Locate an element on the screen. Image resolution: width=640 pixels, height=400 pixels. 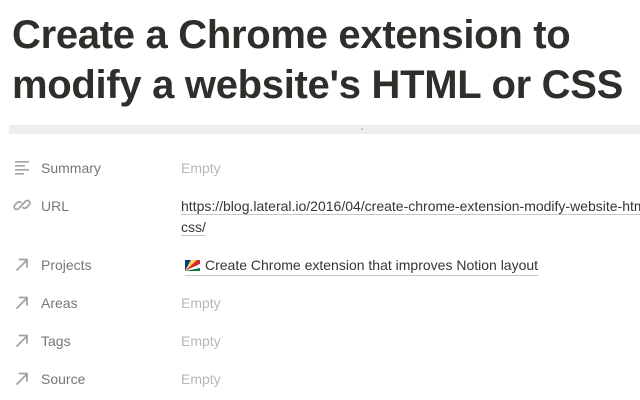
property-value-tags: Empty is located at coordinates (201, 341).